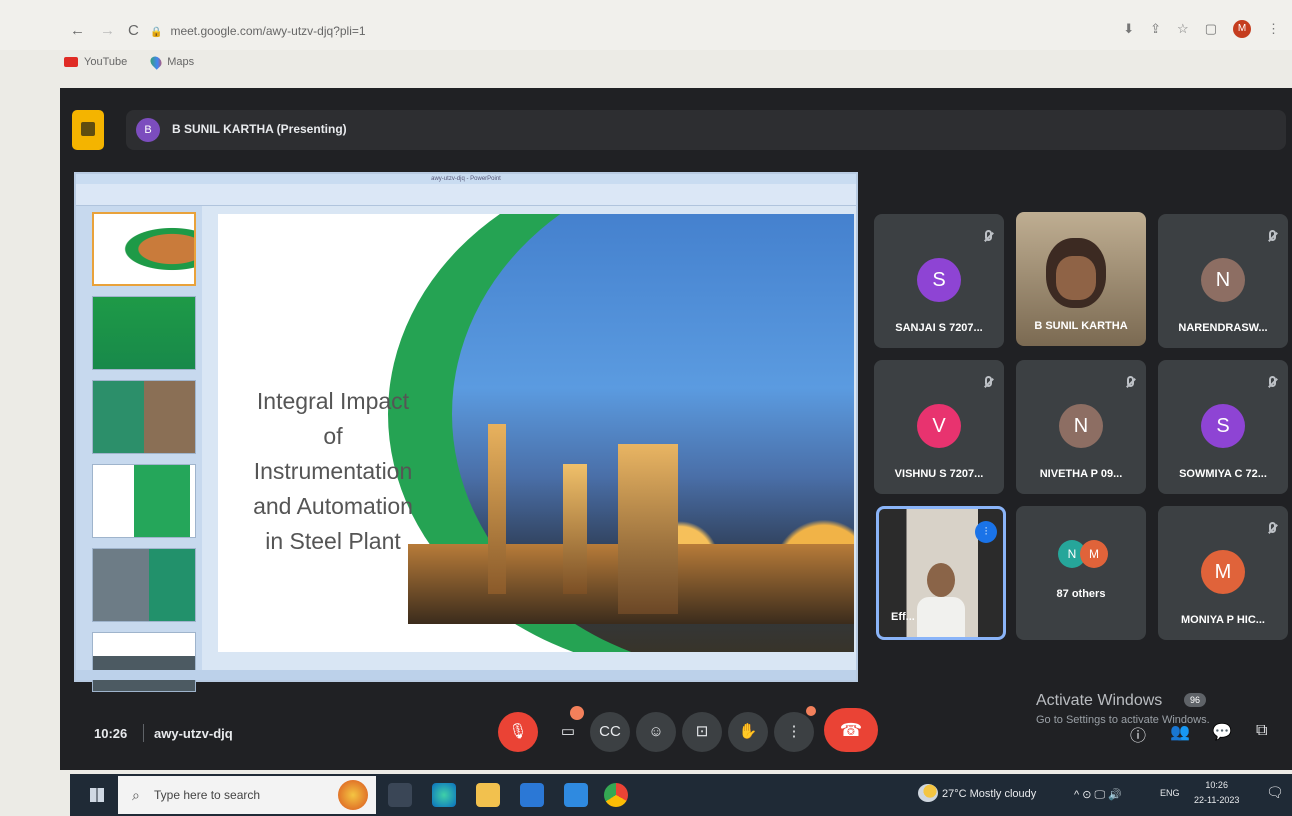 The height and width of the screenshot is (816, 1292). Describe the element at coordinates (333, 436) in the screenshot. I see `slide-title-line: of` at that location.